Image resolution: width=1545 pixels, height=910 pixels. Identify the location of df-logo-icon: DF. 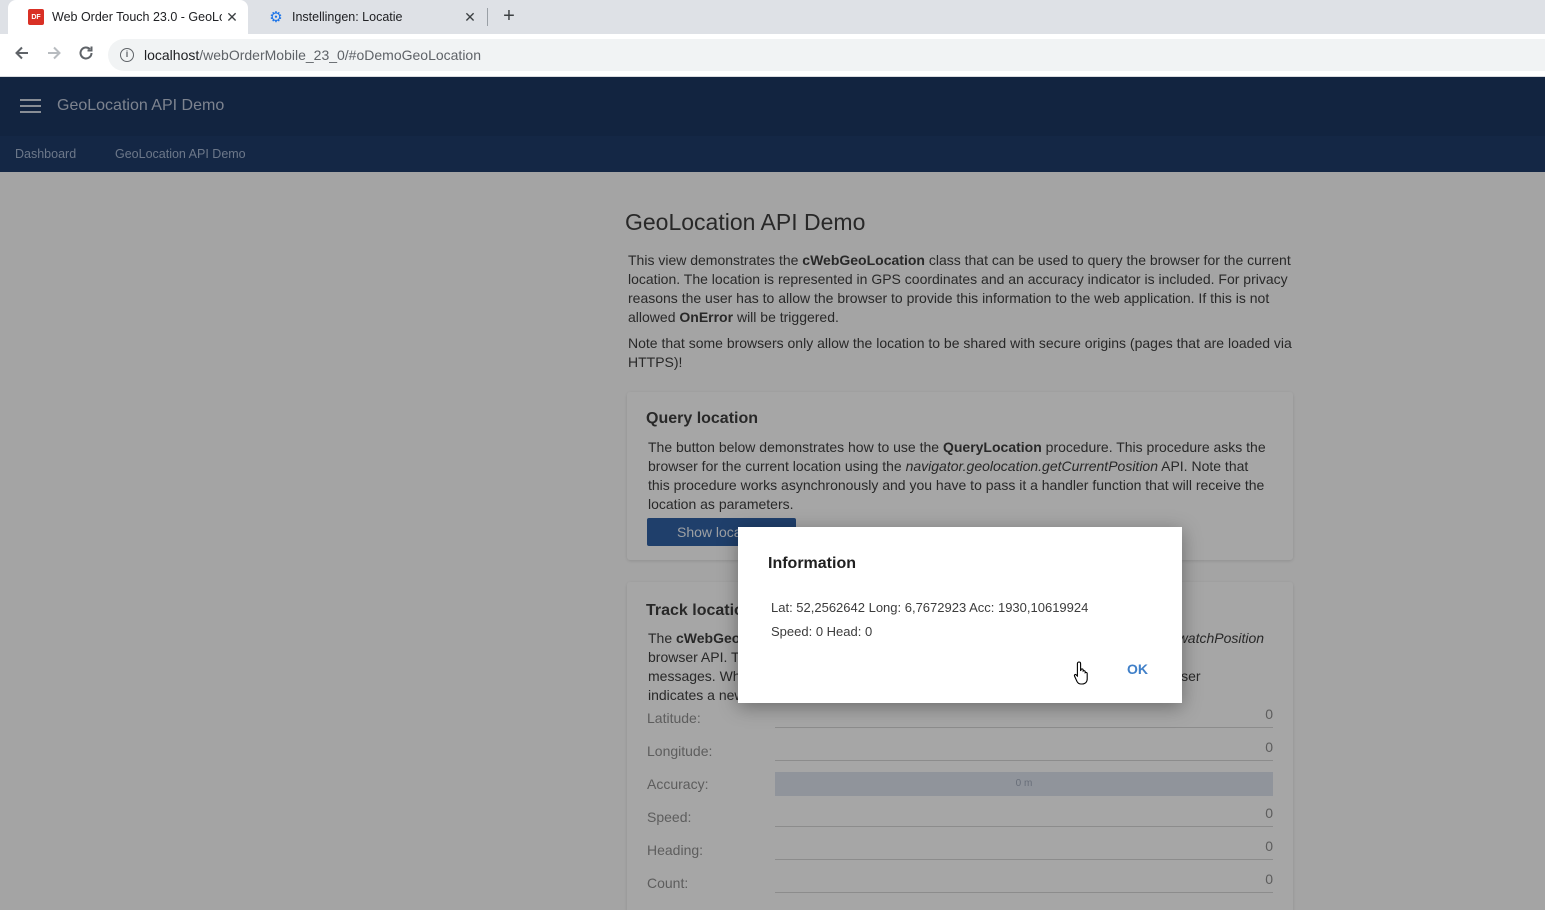
(36, 17).